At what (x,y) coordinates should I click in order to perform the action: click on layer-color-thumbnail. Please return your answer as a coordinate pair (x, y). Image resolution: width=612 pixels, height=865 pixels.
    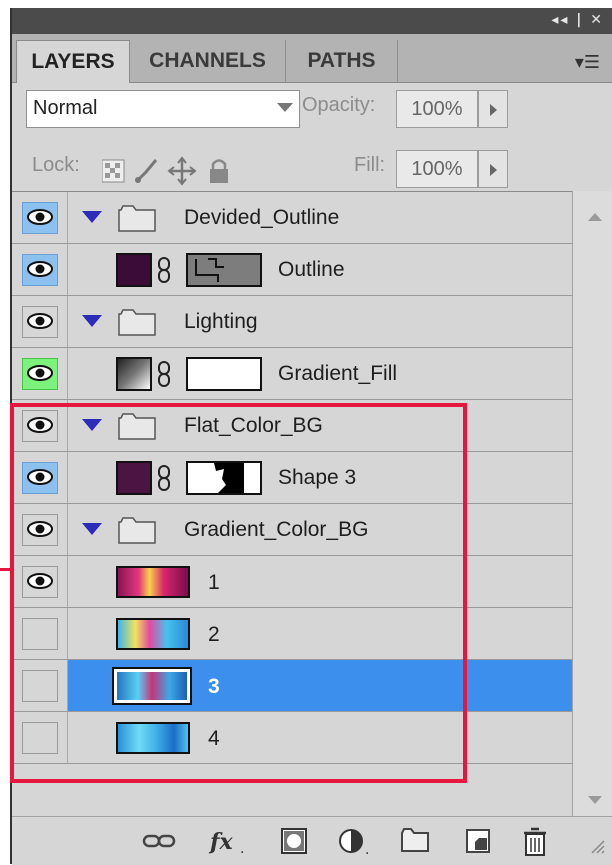
    Looking at the image, I should click on (134, 270).